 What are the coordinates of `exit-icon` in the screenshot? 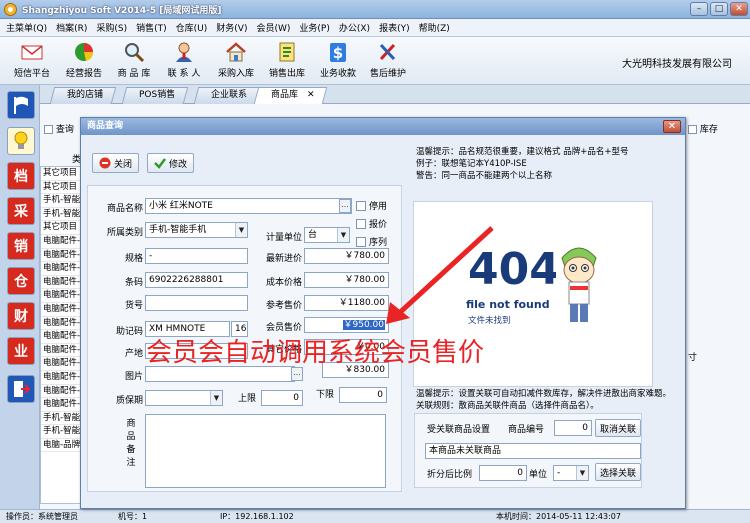 It's located at (21, 389).